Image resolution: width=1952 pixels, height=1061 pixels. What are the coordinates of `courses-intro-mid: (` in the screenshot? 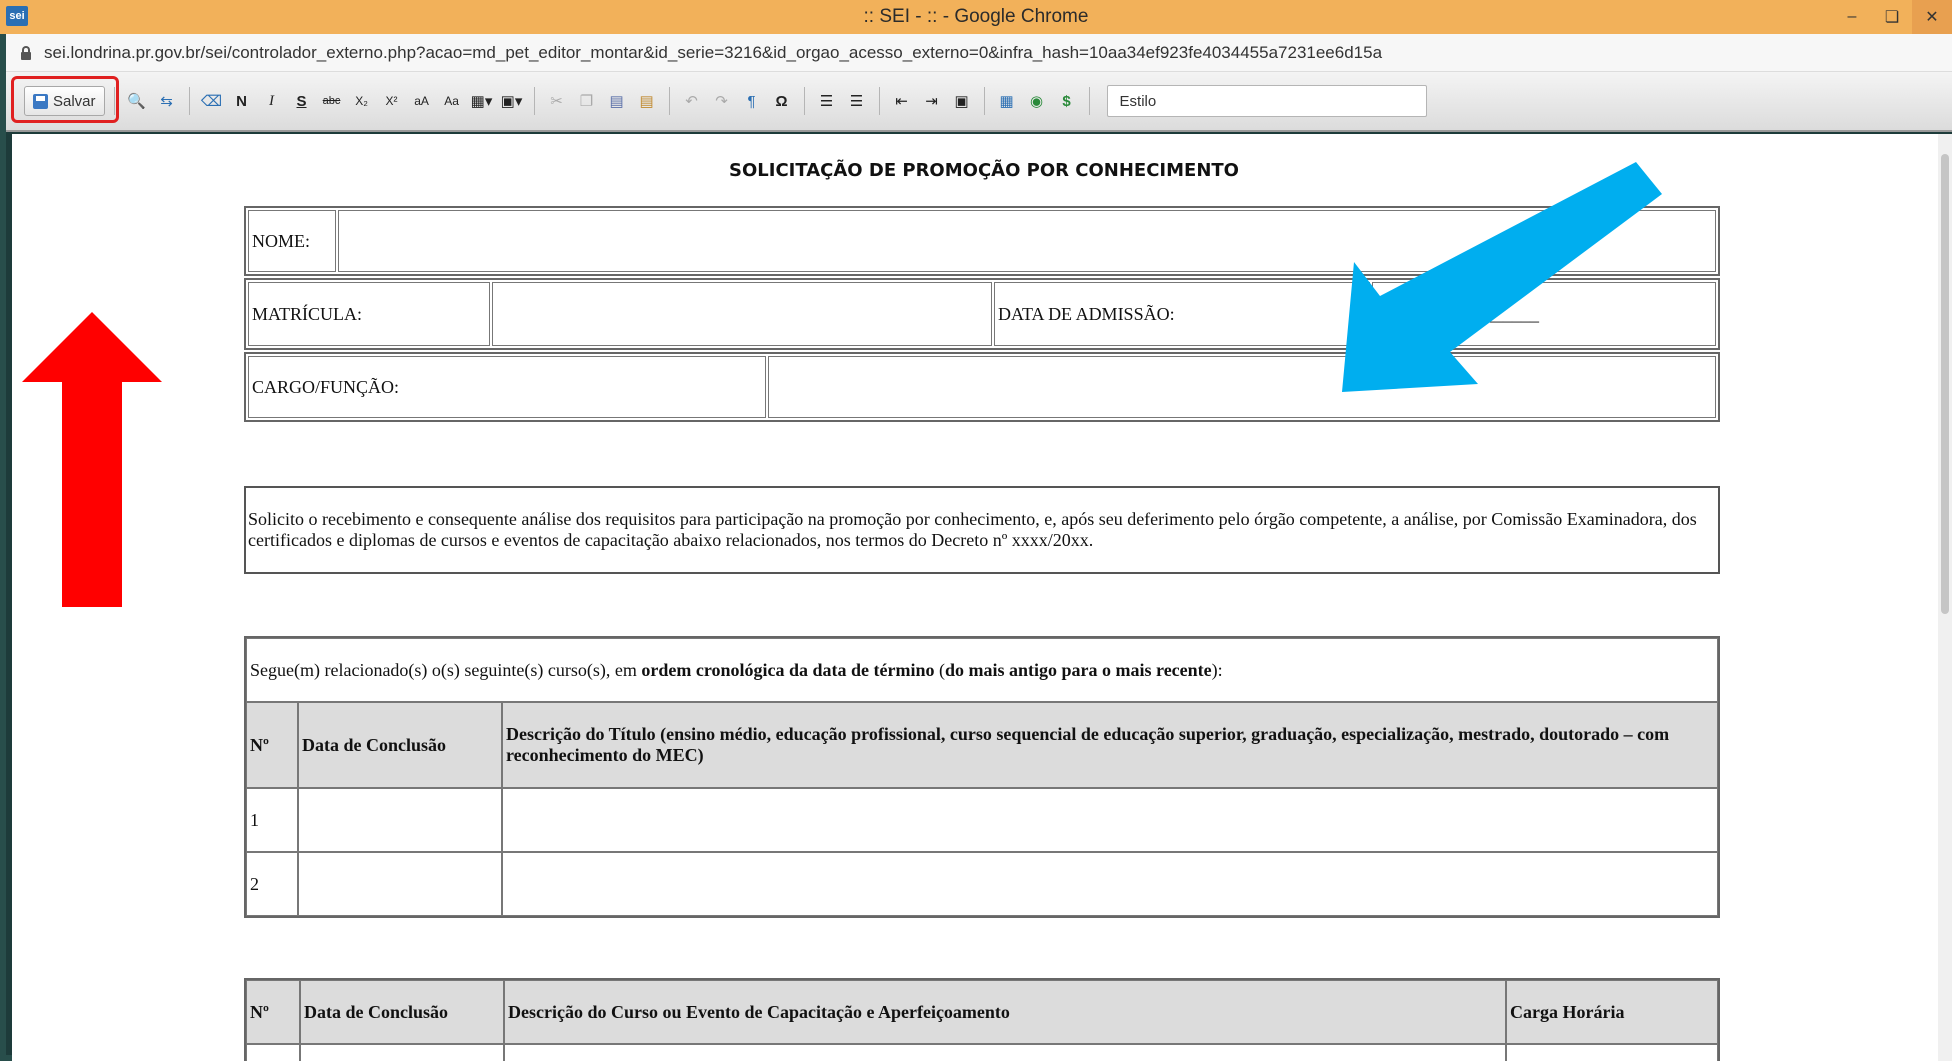 It's located at (940, 669).